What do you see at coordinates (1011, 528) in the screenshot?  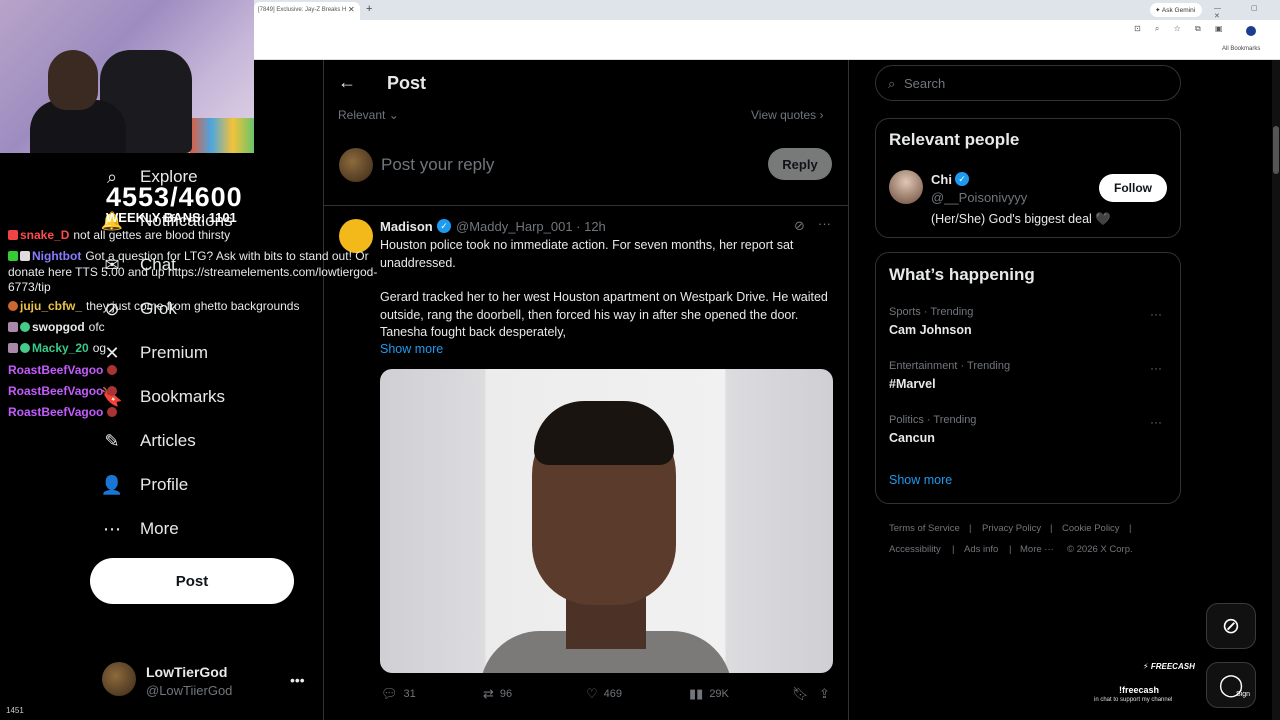 I see `footer-link-privacy: Privacy Policy` at bounding box center [1011, 528].